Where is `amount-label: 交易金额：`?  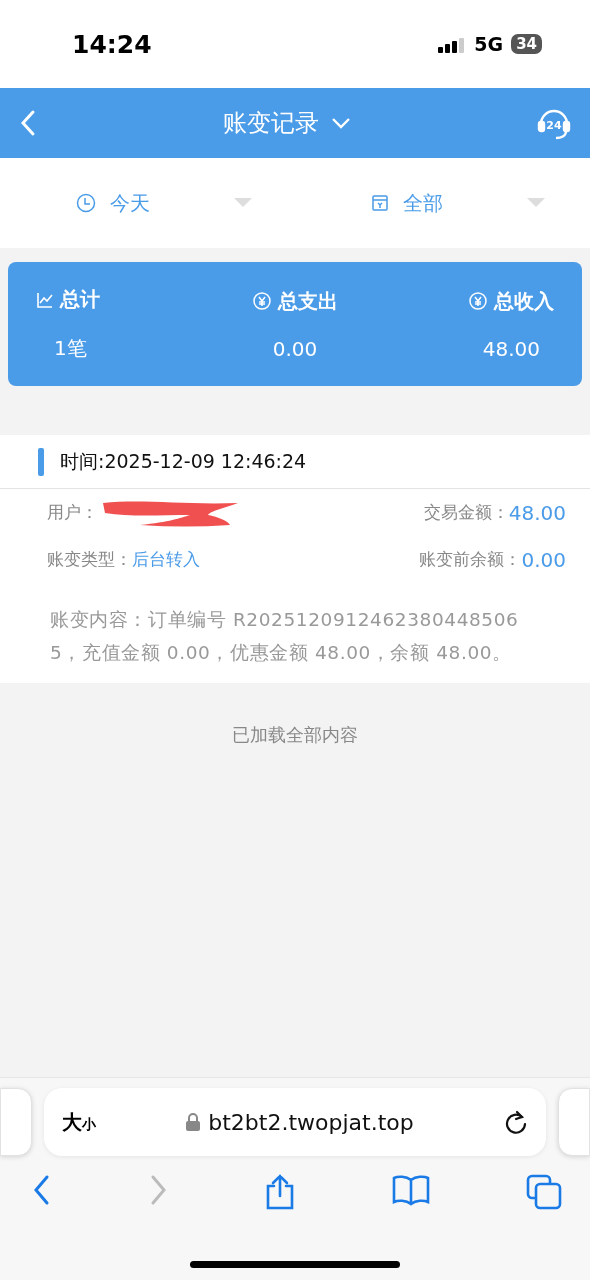
amount-label: 交易金额： is located at coordinates (466, 512).